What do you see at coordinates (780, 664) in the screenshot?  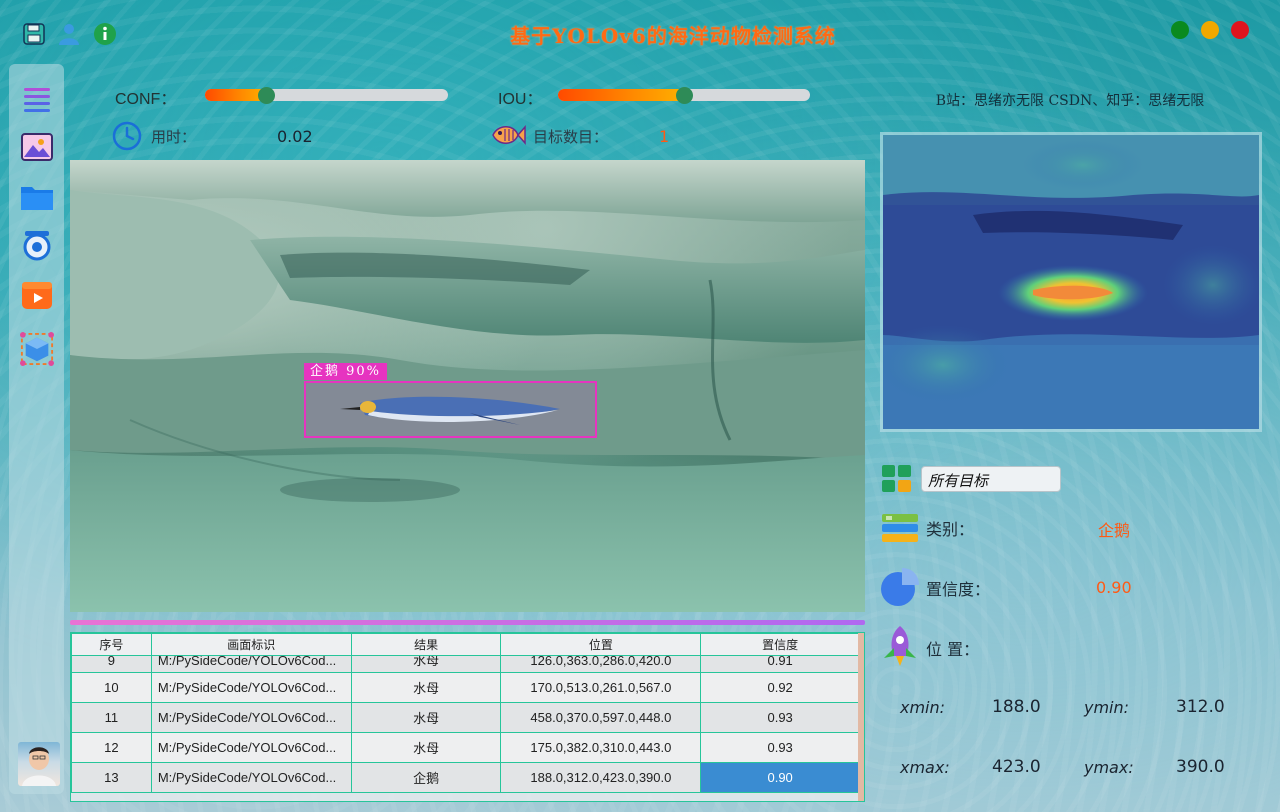 I see `table-cell: 0.91` at bounding box center [780, 664].